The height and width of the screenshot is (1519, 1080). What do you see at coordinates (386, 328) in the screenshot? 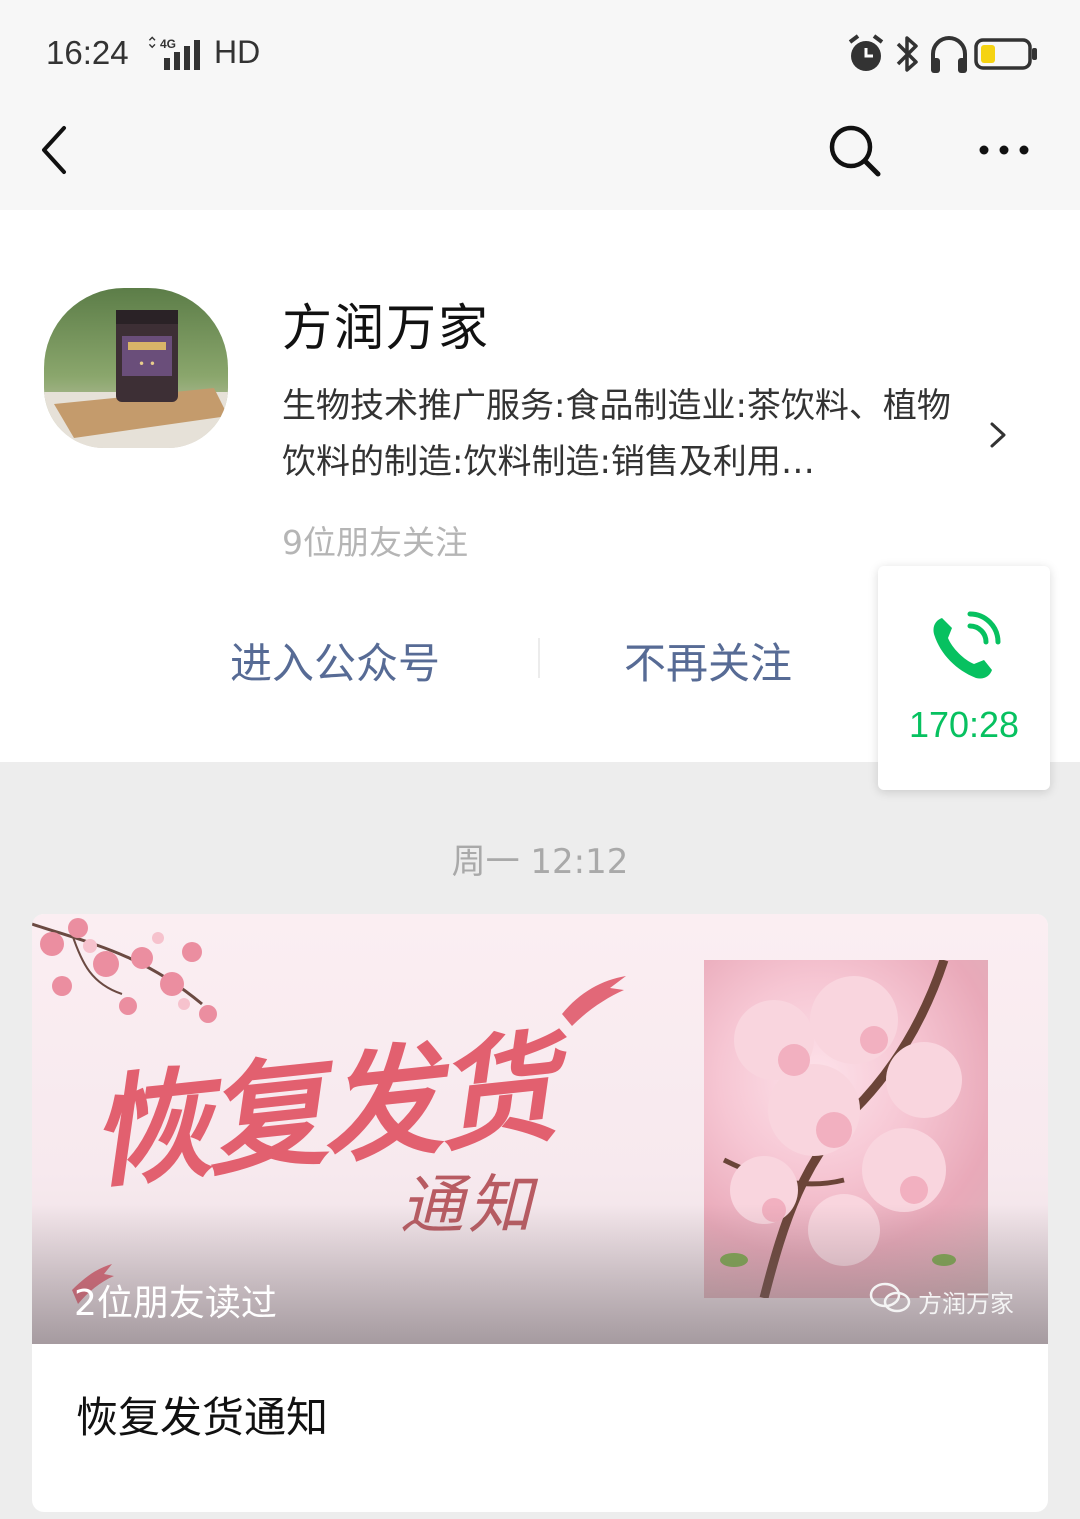
I see `account-name: 方润万家` at bounding box center [386, 328].